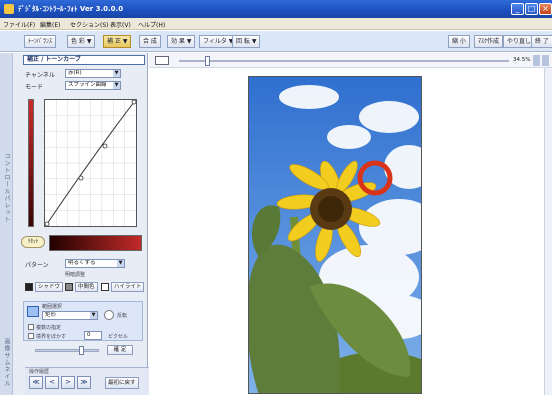 The width and height of the screenshot is (552, 395). Describe the element at coordinates (522, 60) in the screenshot. I see `zoom-readout: 34.5%` at that location.